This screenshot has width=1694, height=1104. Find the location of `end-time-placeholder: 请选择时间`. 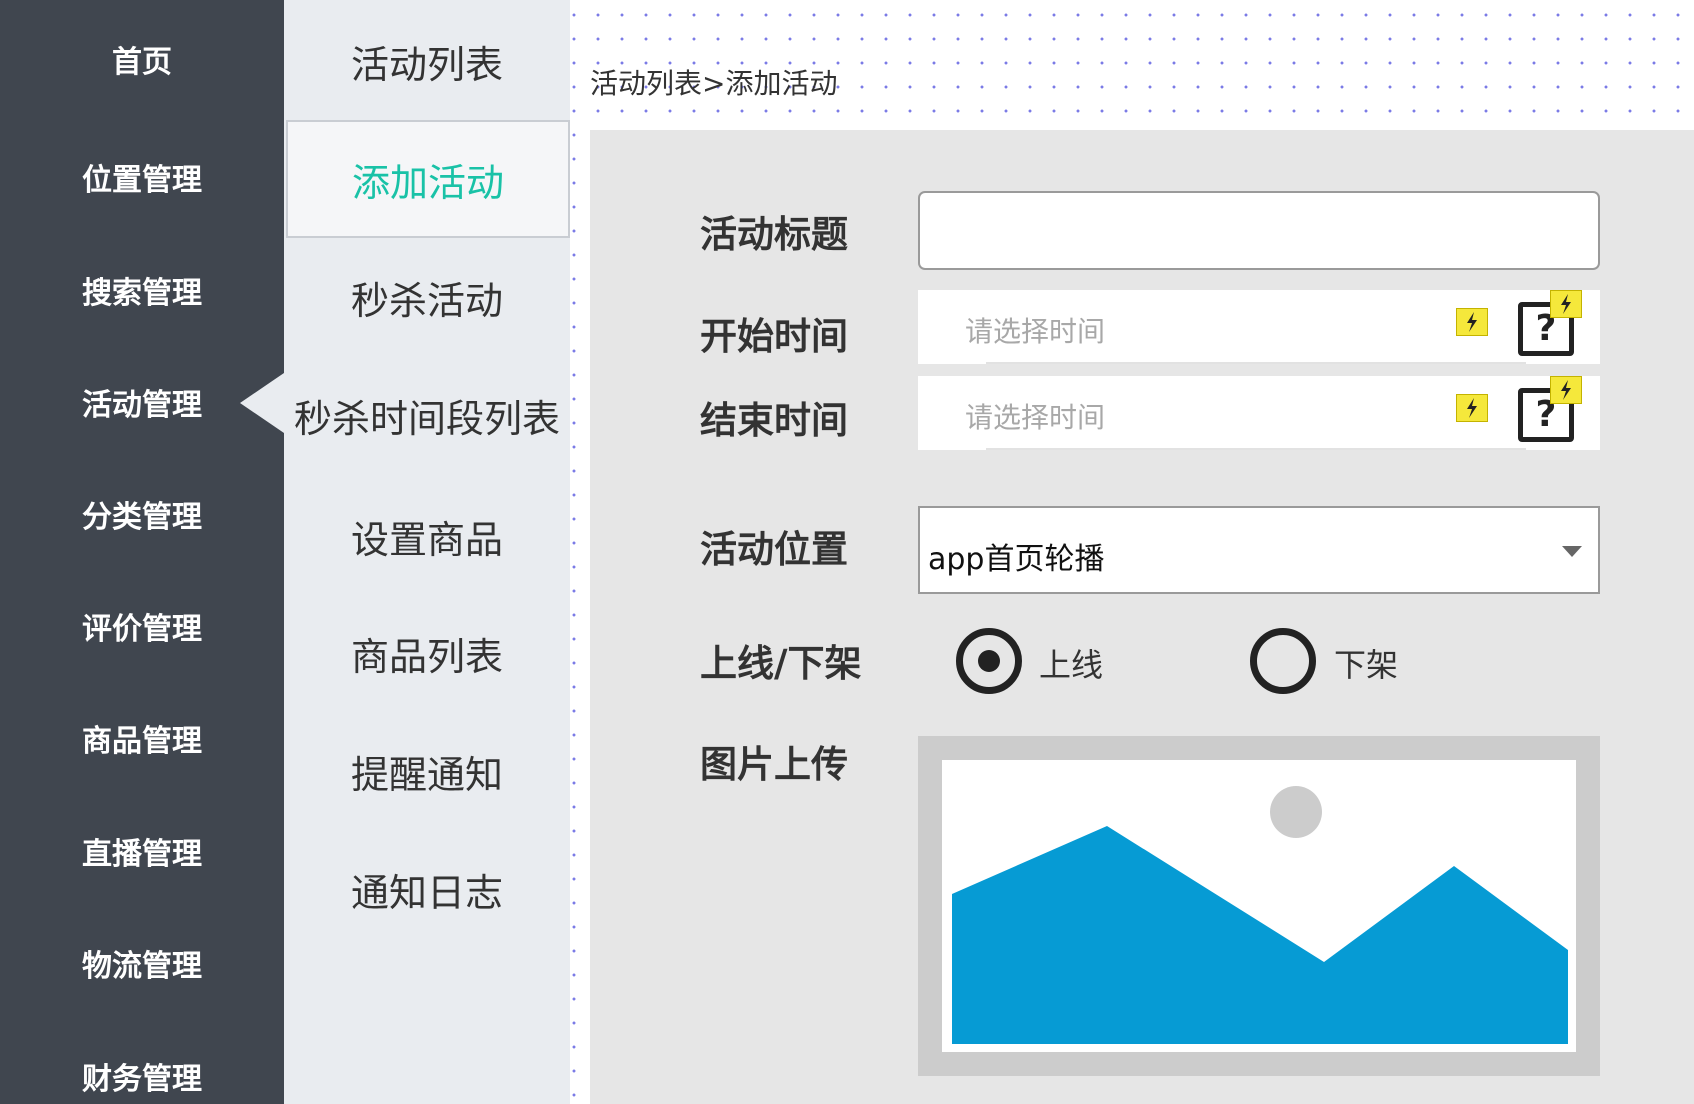

end-time-placeholder: 请选择时间 is located at coordinates (1035, 417).